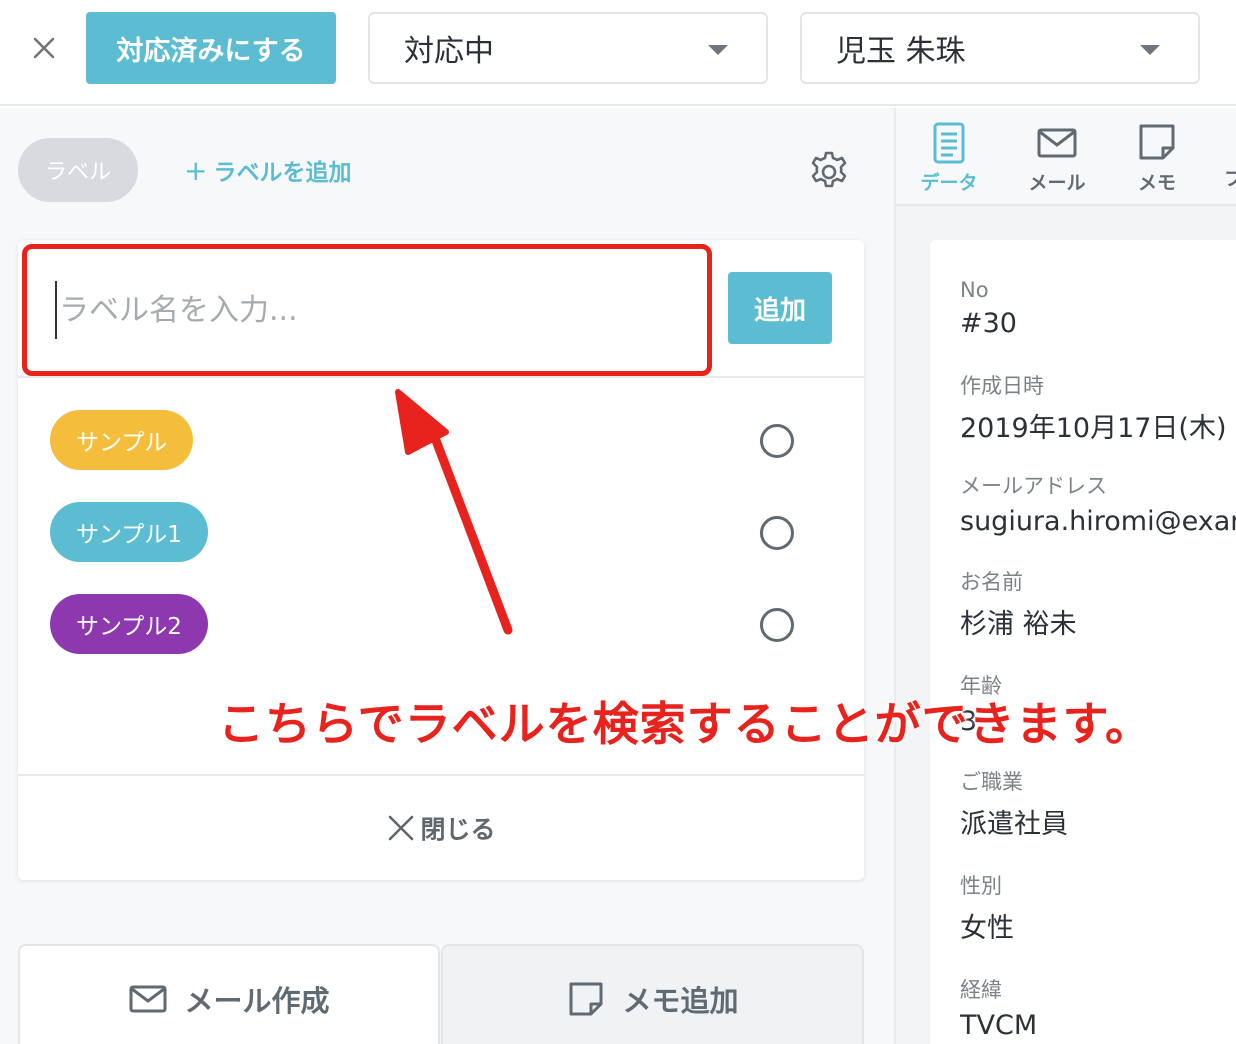 The height and width of the screenshot is (1044, 1236). Describe the element at coordinates (1098, 603) in the screenshot. I see `detail-field-name: お名前 杉浦 裕未` at that location.